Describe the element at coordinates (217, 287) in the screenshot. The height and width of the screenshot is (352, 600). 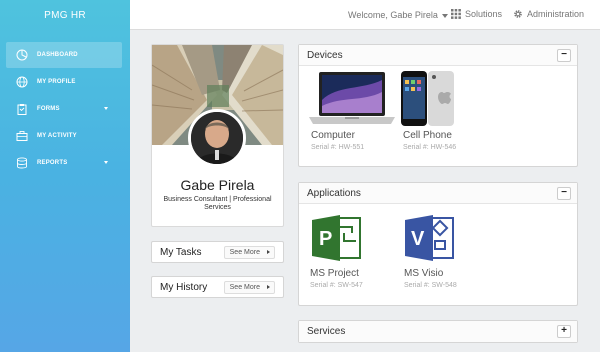
I see `my-history-card: My History See More` at that location.